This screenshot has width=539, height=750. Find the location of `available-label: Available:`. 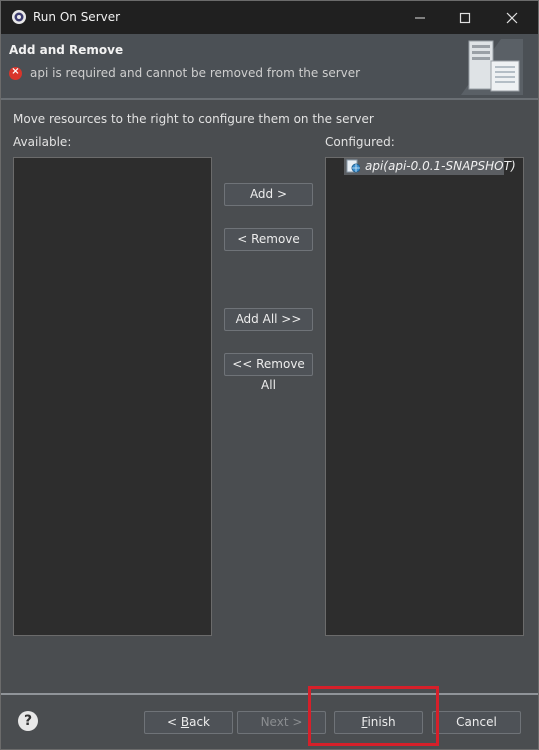

available-label: Available: is located at coordinates (42, 142).